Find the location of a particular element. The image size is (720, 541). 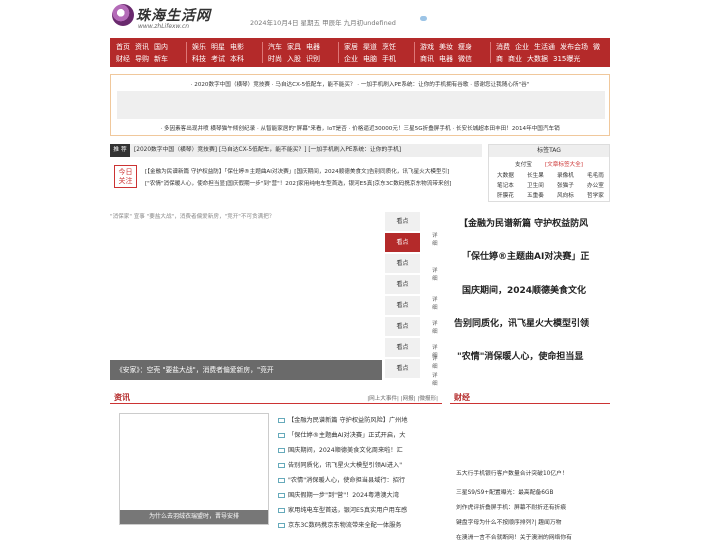

headline: 国庆期间，2024顺德美食文化 is located at coordinates (524, 289).